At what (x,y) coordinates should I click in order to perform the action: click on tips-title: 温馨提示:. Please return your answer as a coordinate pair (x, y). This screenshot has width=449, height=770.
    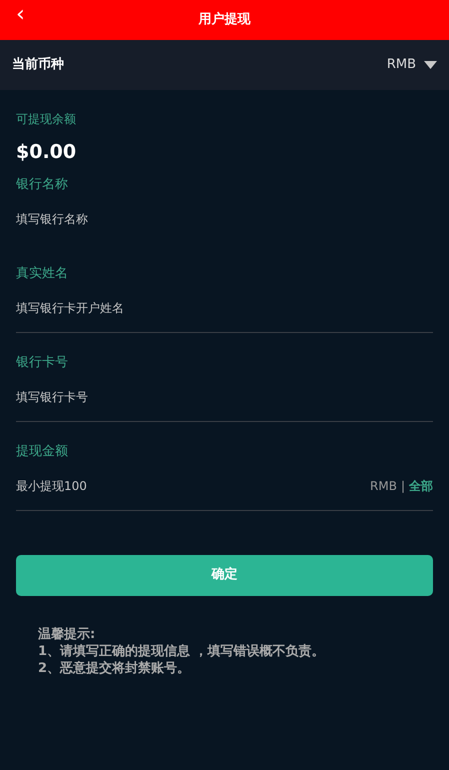
    Looking at the image, I should click on (67, 634).